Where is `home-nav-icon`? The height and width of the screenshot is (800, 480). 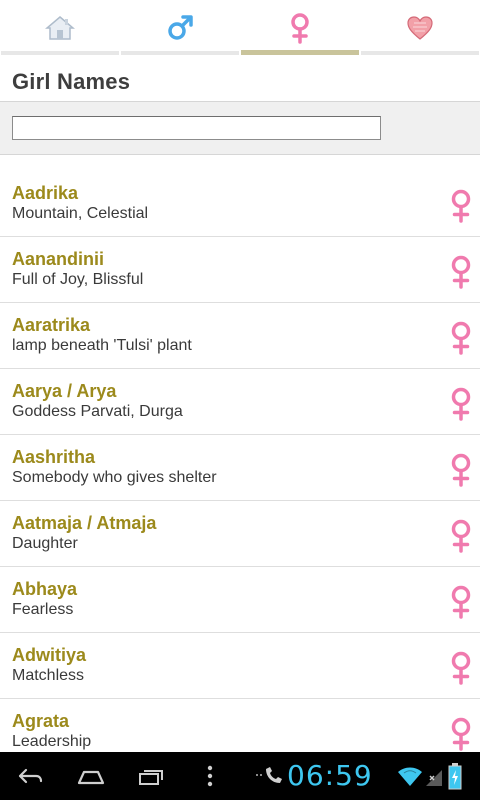 home-nav-icon is located at coordinates (91, 776).